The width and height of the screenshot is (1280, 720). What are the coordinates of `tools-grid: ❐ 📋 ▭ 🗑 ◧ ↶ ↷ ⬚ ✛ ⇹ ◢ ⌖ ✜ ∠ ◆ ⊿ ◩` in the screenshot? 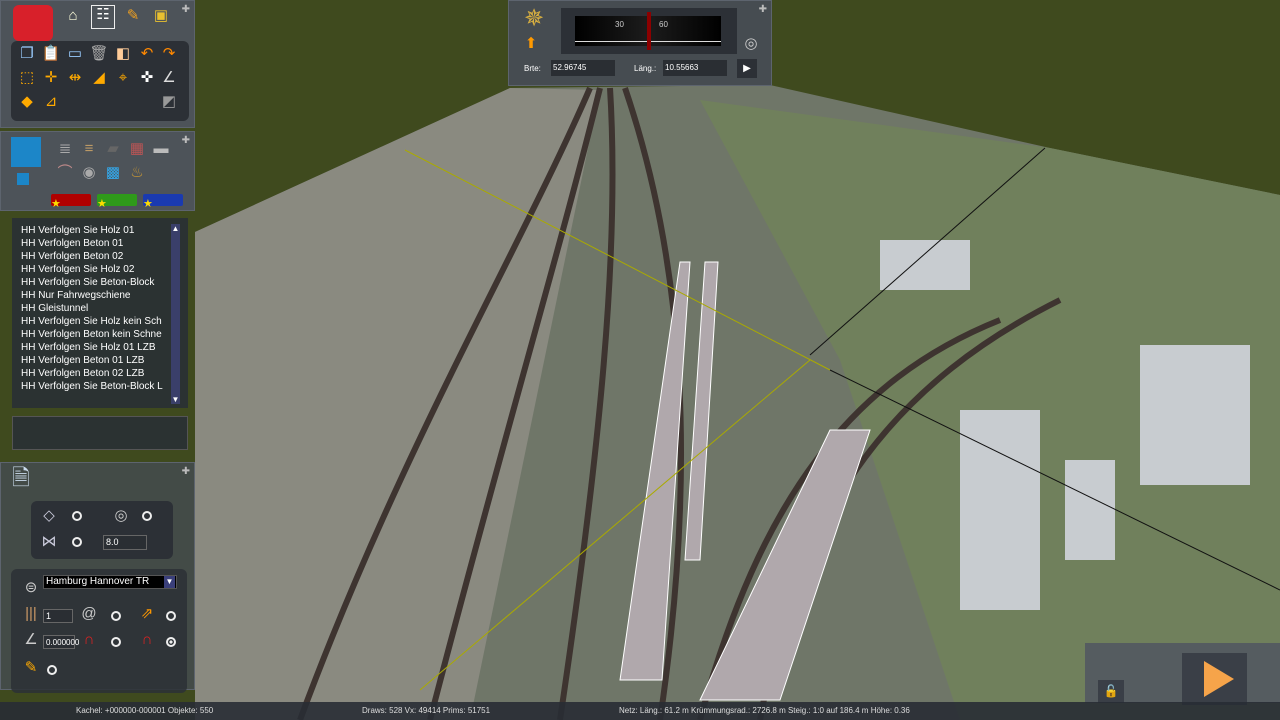 It's located at (100, 81).